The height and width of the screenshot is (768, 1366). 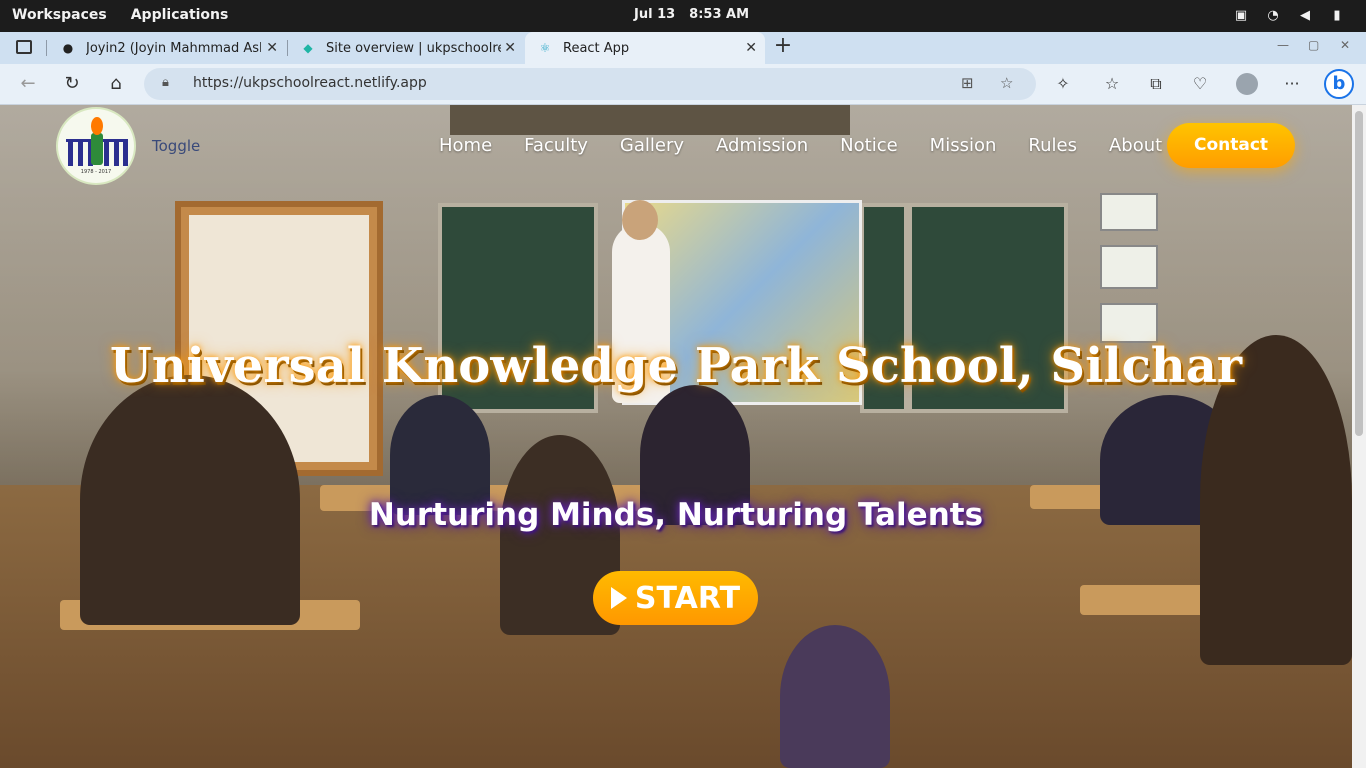 What do you see at coordinates (618, 598) in the screenshot?
I see `play-icon` at bounding box center [618, 598].